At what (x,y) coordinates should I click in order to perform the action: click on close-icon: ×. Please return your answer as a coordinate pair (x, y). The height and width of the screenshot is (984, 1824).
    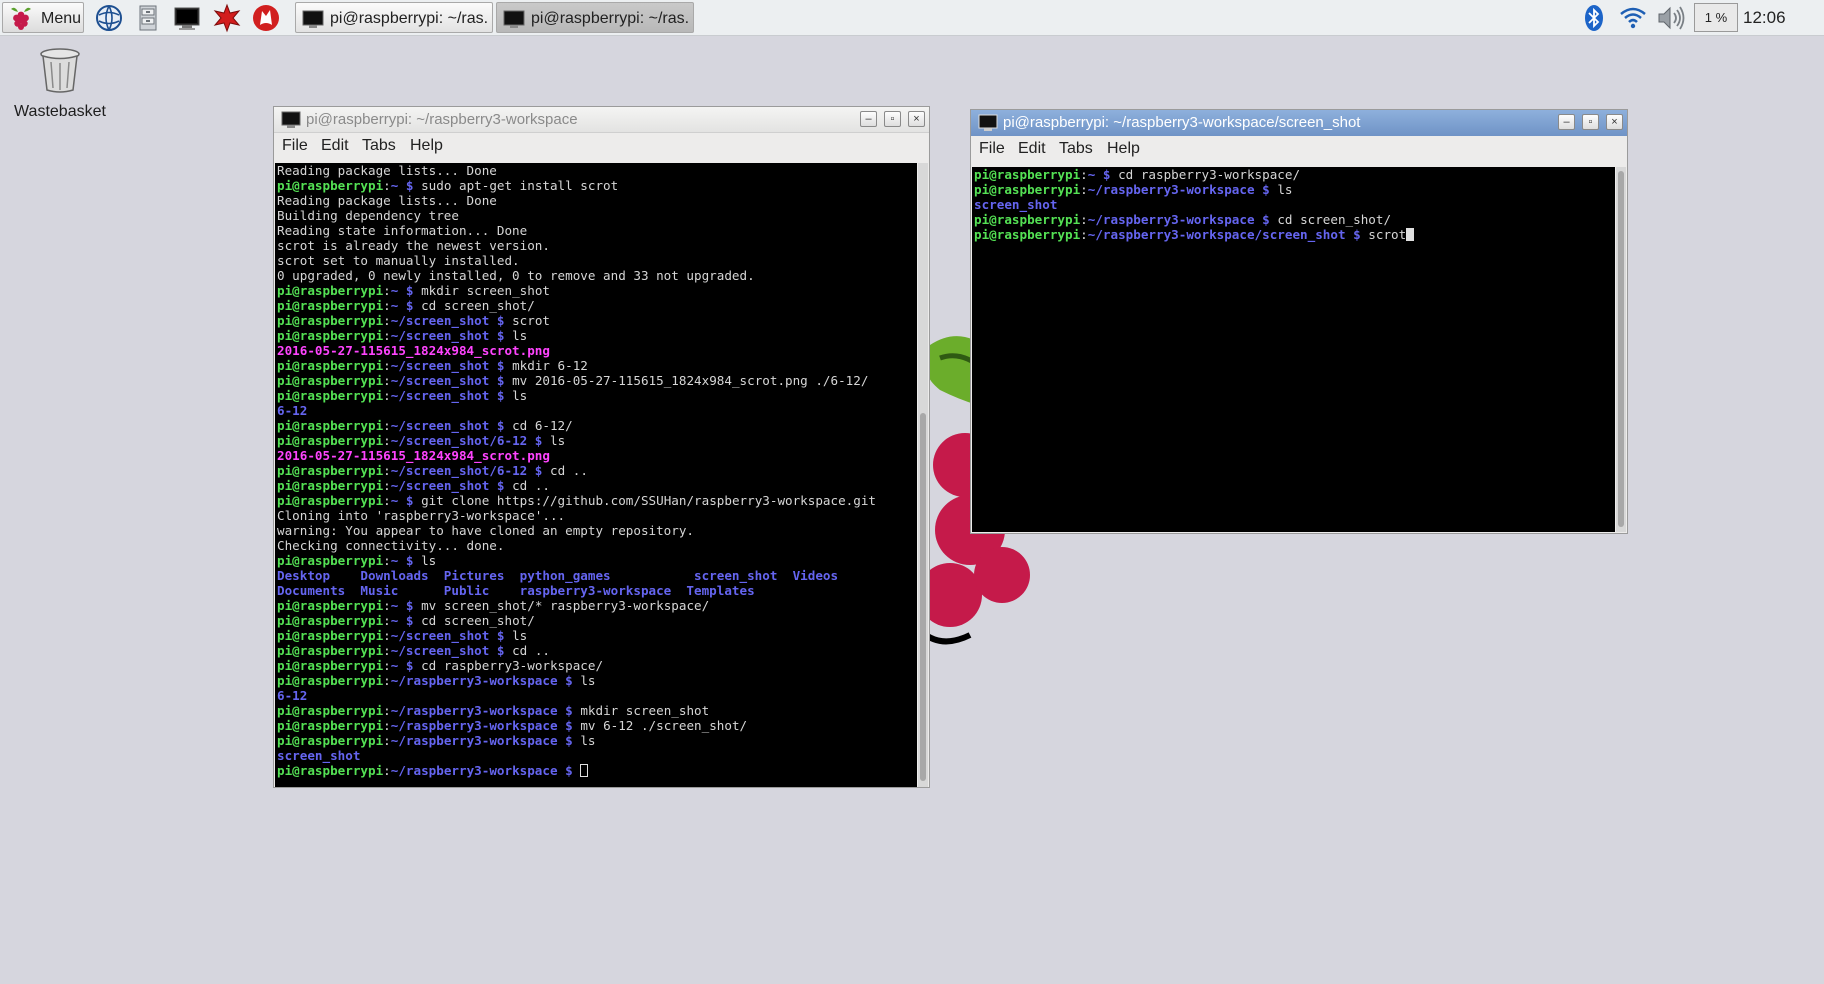
    Looking at the image, I should click on (1614, 122).